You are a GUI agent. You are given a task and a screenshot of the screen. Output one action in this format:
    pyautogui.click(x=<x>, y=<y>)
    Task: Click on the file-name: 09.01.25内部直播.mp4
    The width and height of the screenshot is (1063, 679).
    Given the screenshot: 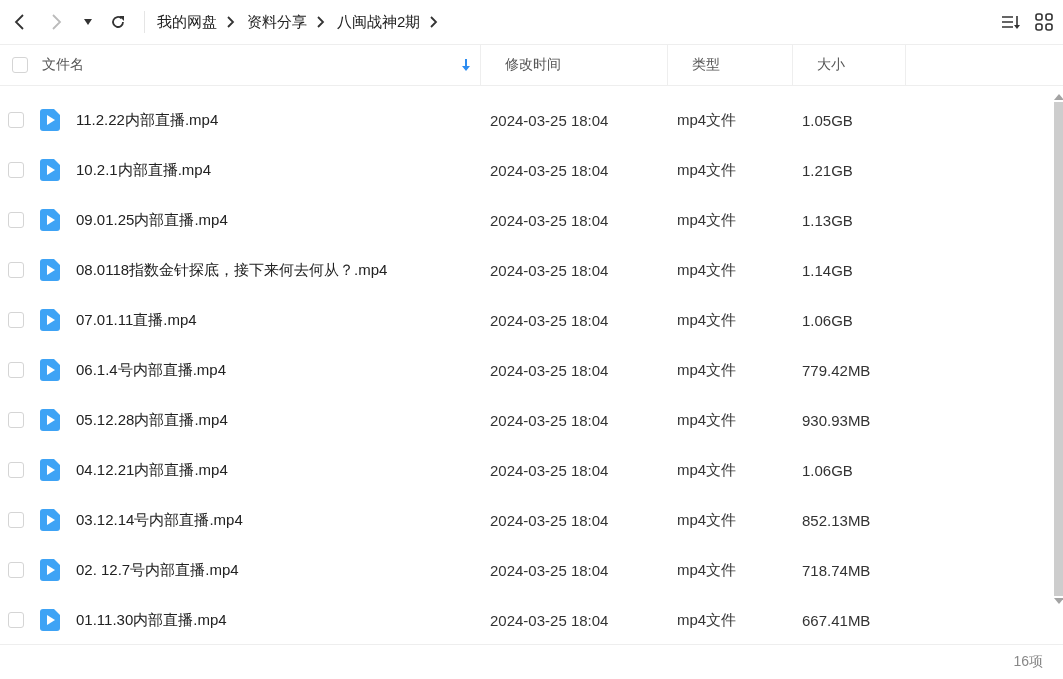 What is the action you would take?
    pyautogui.click(x=152, y=220)
    